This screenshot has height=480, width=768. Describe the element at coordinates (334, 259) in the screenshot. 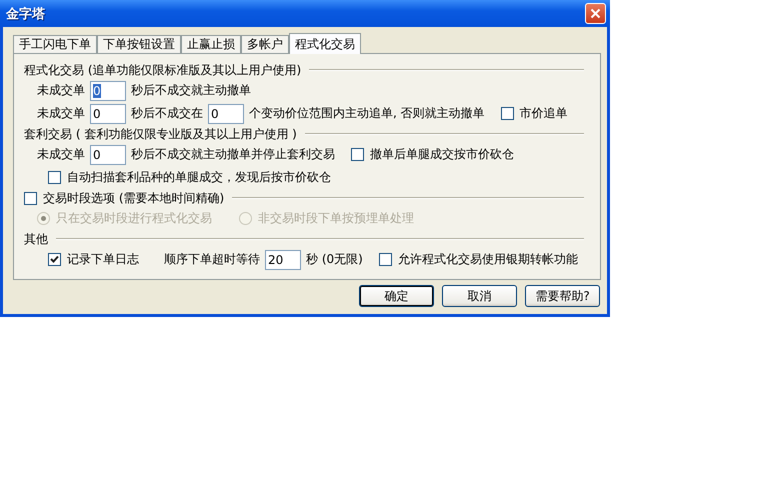

I see `field-label: 秒 (0无限)` at that location.